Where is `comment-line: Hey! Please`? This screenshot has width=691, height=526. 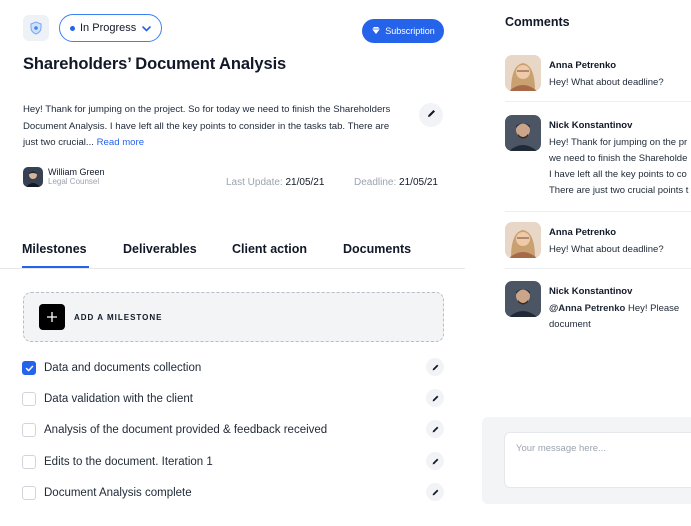
comment-line: Hey! Please is located at coordinates (652, 308).